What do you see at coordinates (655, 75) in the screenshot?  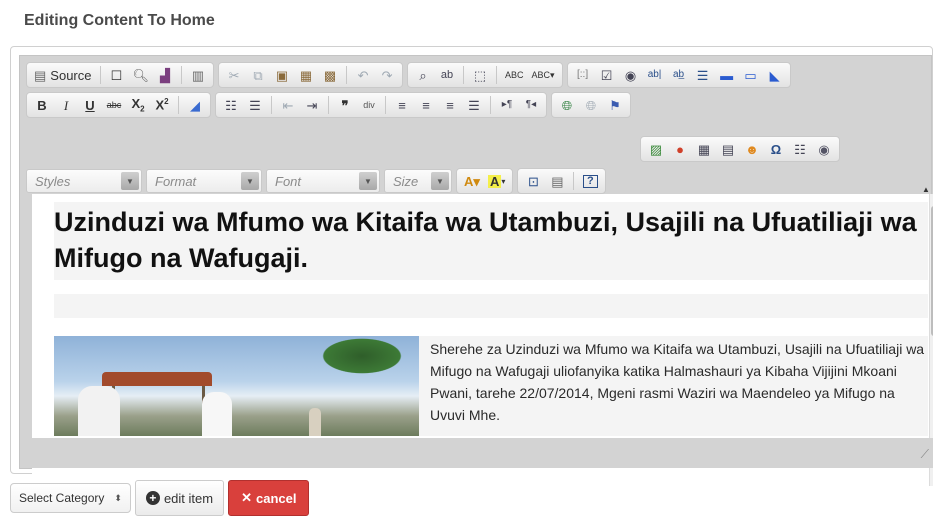 I see `text-field-button: ab|` at bounding box center [655, 75].